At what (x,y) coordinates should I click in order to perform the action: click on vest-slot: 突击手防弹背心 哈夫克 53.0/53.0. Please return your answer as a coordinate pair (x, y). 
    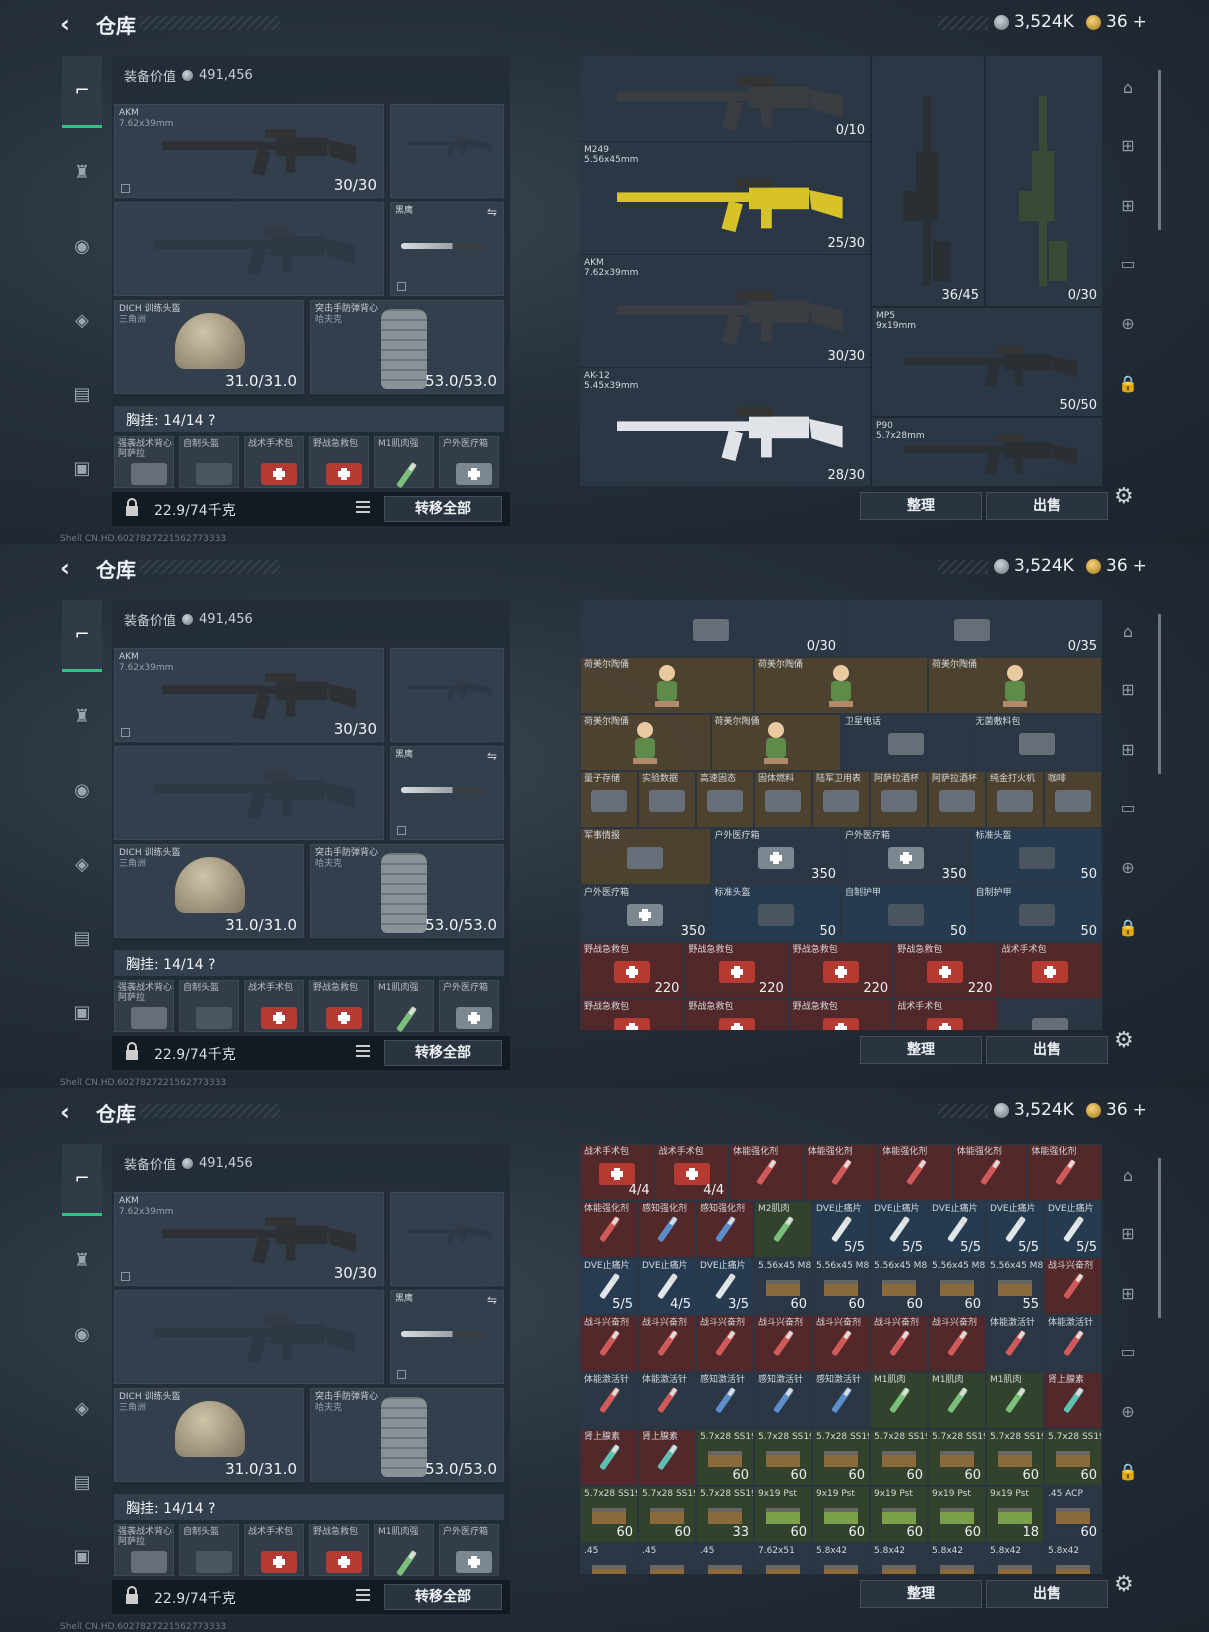
    Looking at the image, I should click on (407, 347).